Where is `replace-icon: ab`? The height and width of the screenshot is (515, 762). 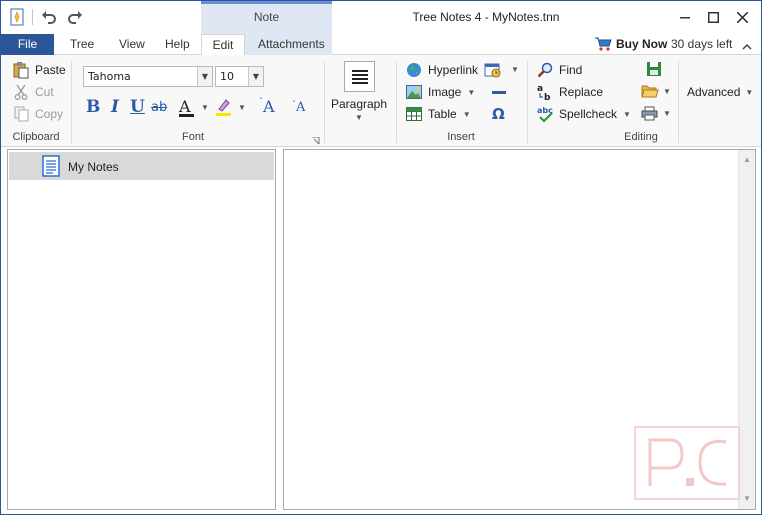 replace-icon: ab is located at coordinates (545, 92).